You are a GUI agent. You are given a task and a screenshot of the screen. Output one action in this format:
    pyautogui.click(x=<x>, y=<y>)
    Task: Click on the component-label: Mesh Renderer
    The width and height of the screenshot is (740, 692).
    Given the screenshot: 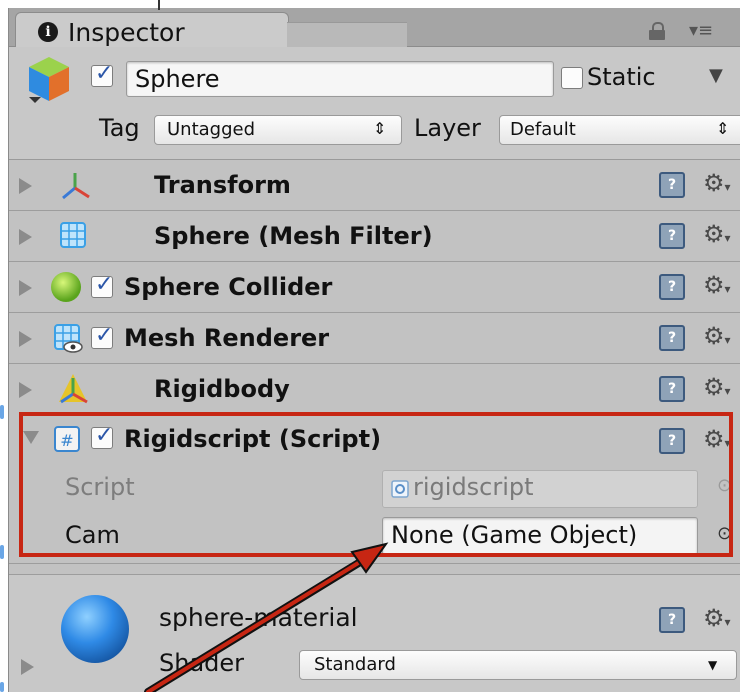 What is the action you would take?
    pyautogui.click(x=227, y=338)
    